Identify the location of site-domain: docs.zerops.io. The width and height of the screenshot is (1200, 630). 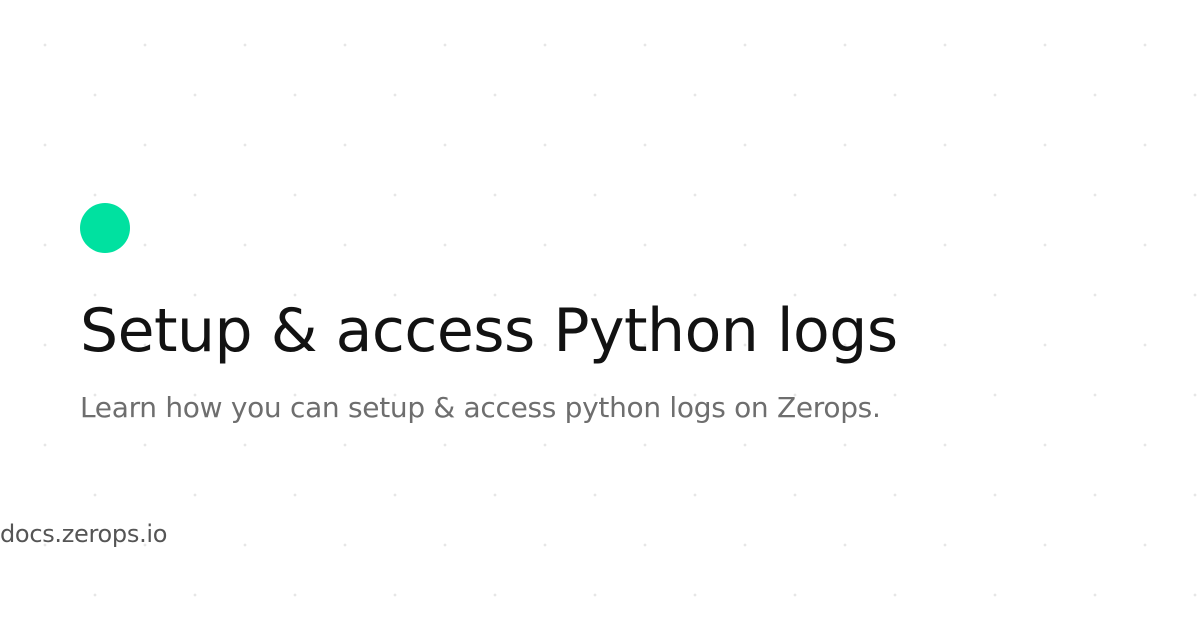
(84, 534).